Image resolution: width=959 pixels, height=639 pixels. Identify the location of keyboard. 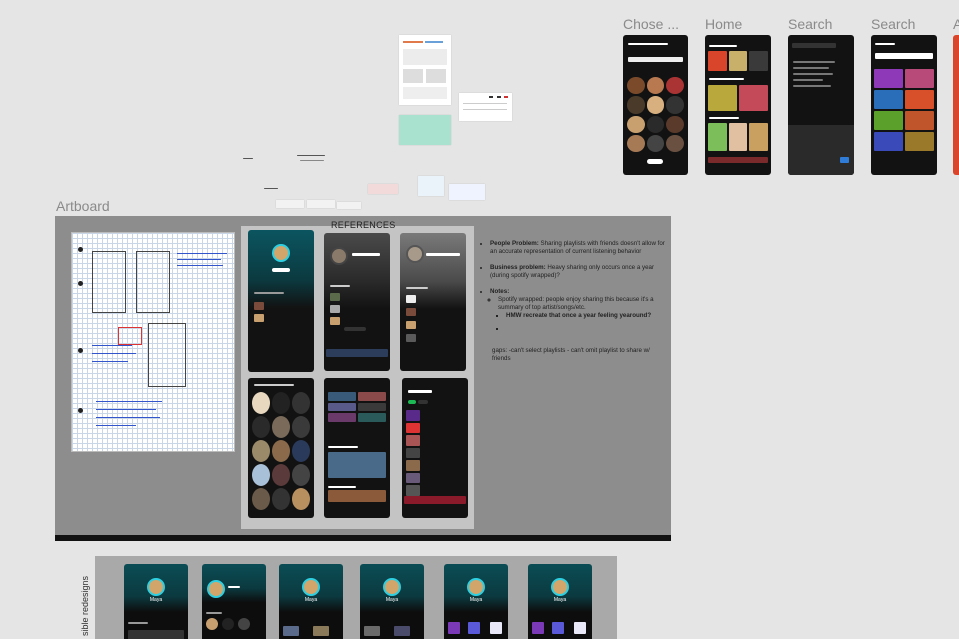
(821, 150).